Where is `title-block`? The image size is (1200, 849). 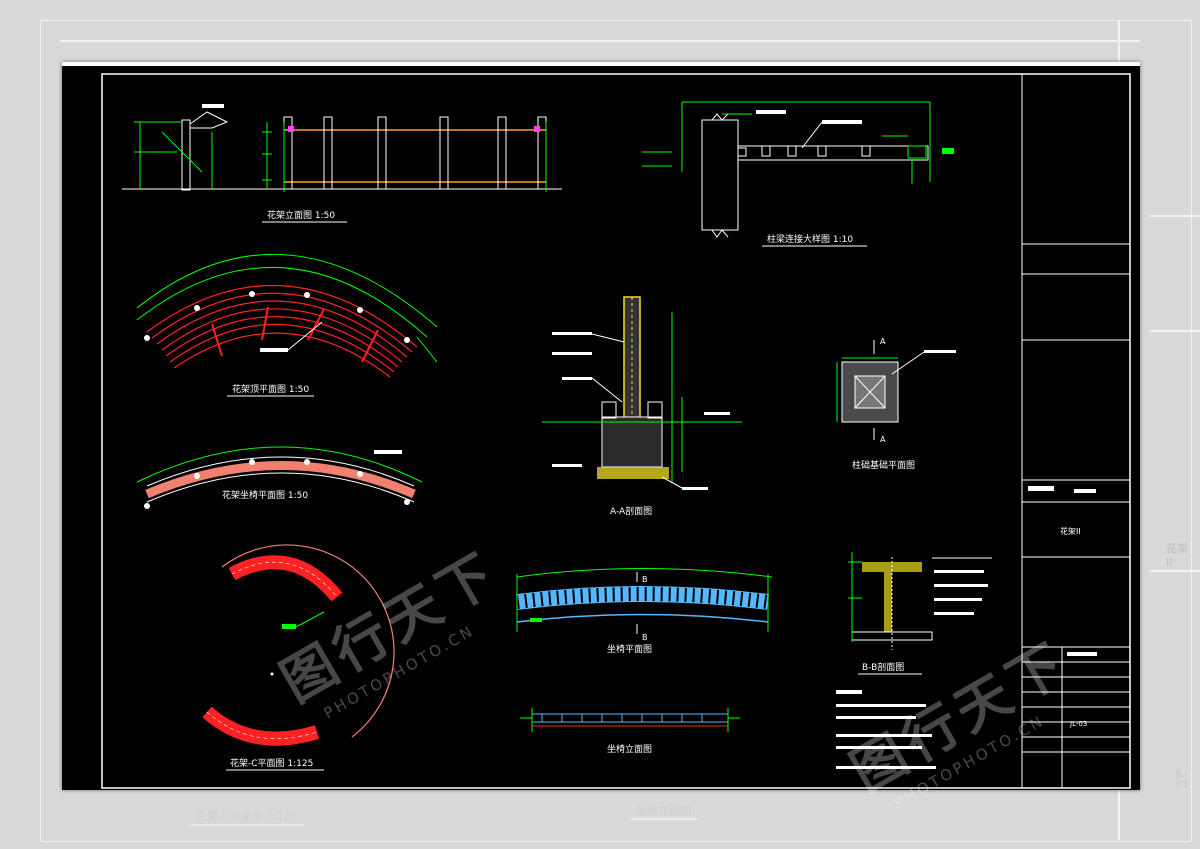 title-block is located at coordinates (1075, 431).